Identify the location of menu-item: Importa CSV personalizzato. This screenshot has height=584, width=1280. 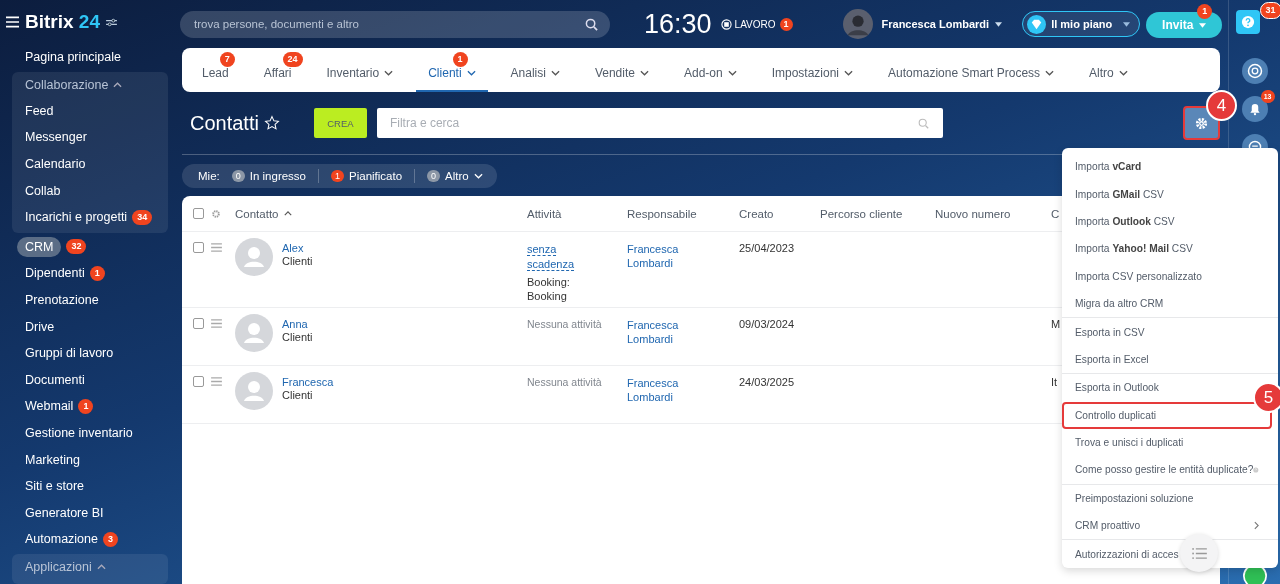
(1167, 276).